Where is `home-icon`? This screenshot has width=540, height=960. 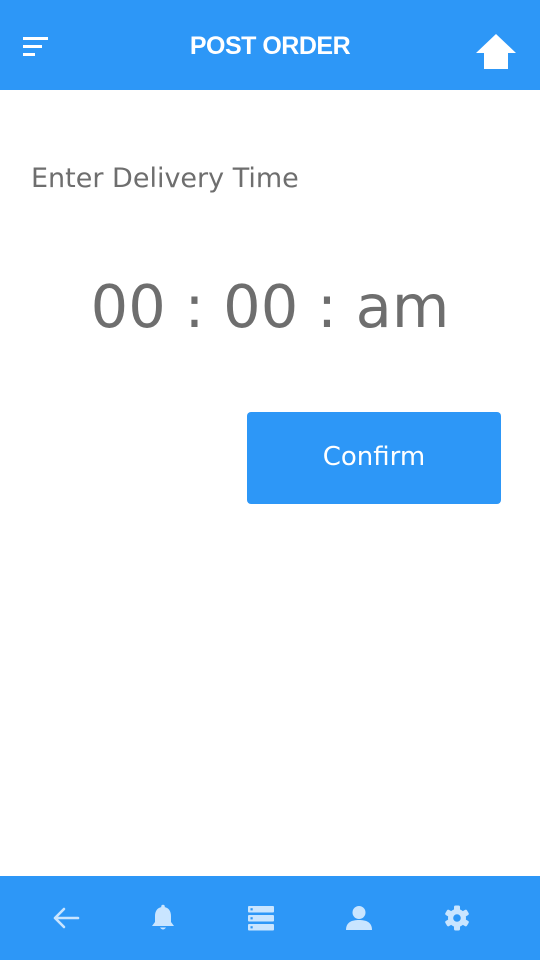
home-icon is located at coordinates (496, 51).